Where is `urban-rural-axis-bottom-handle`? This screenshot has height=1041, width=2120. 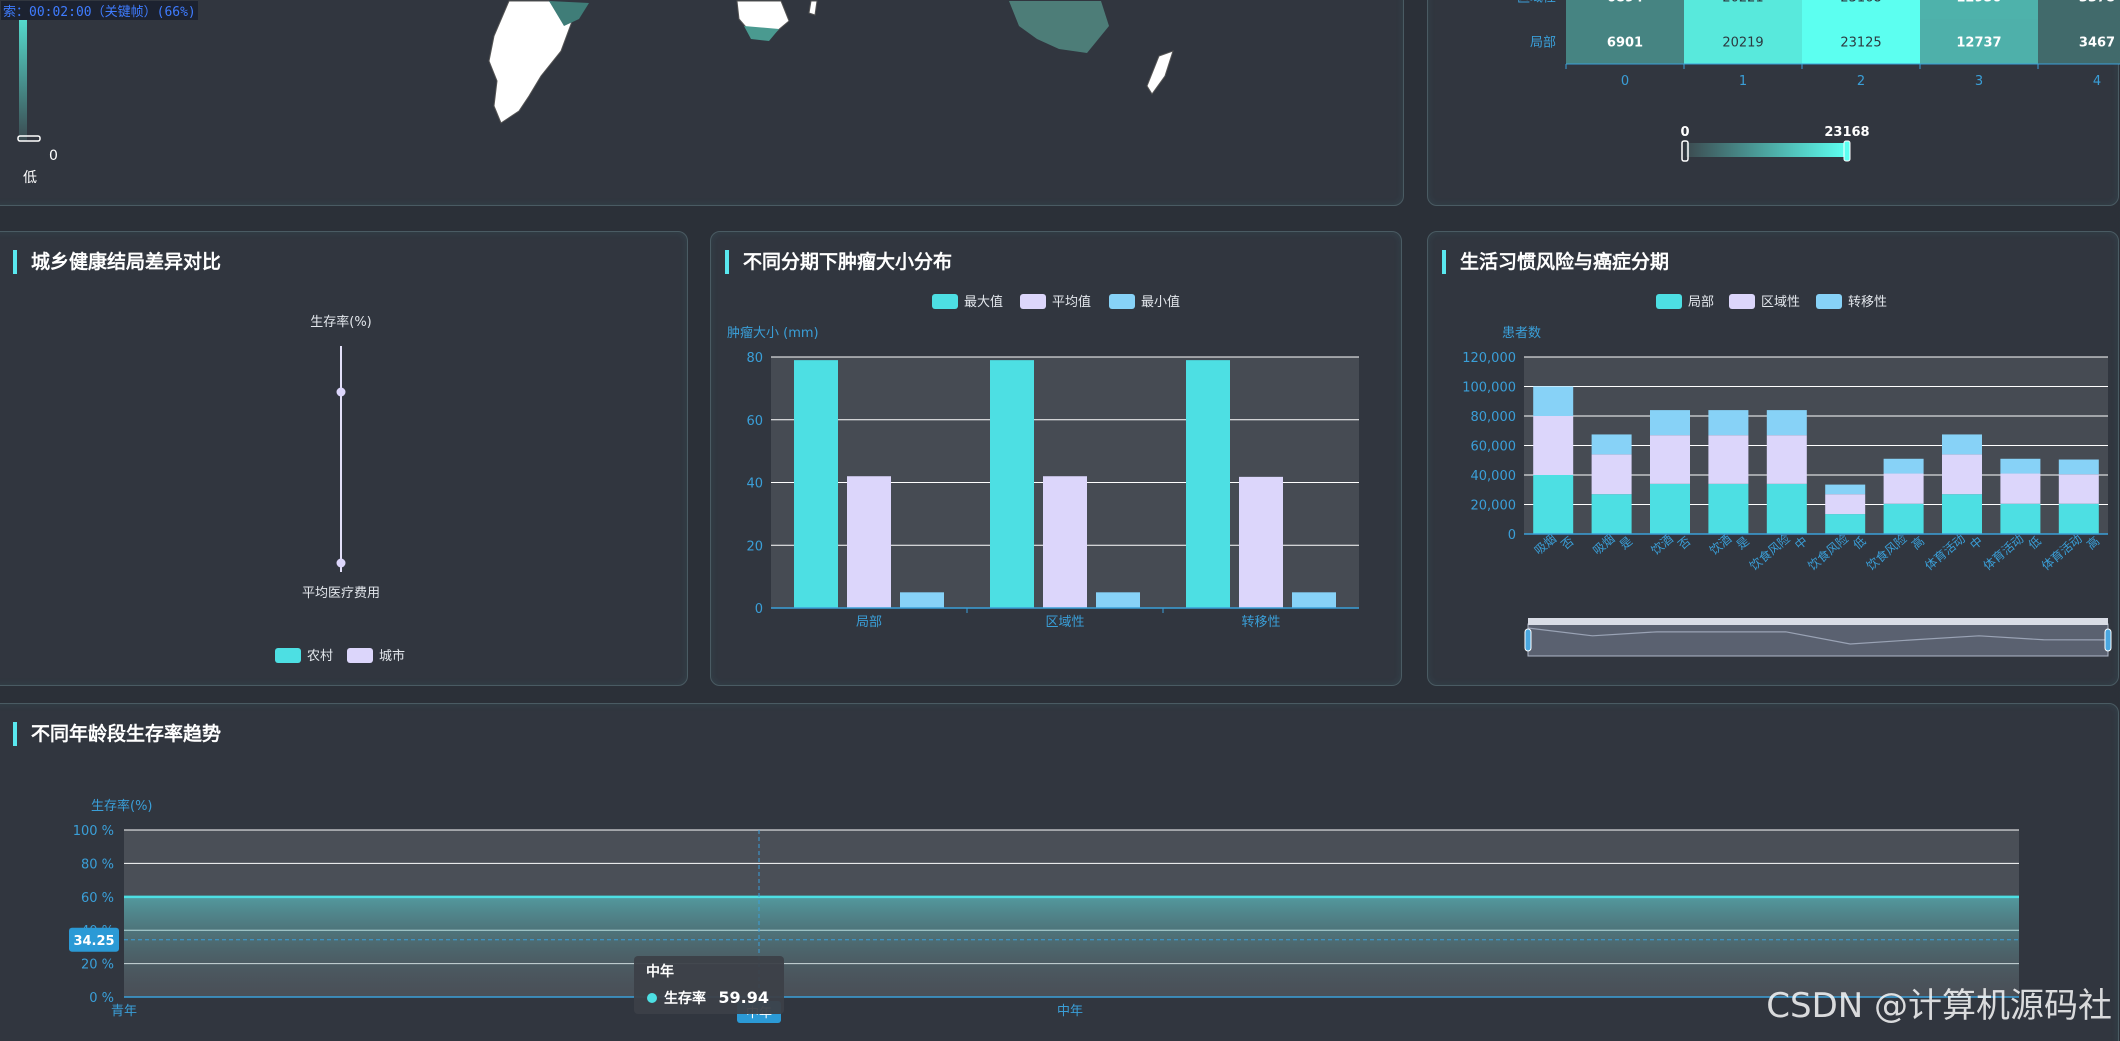 urban-rural-axis-bottom-handle is located at coordinates (341, 563).